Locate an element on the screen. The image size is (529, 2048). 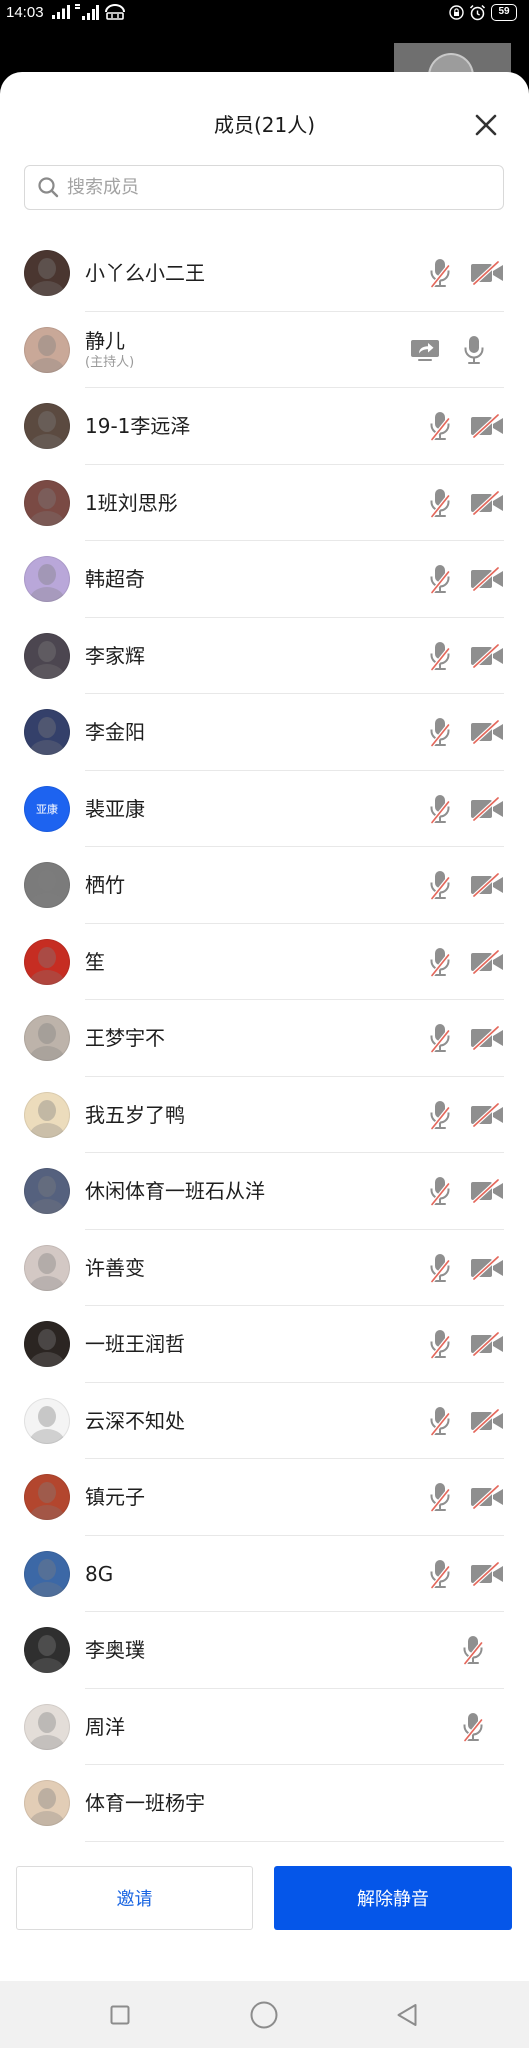
back-button is located at coordinates (407, 2015).